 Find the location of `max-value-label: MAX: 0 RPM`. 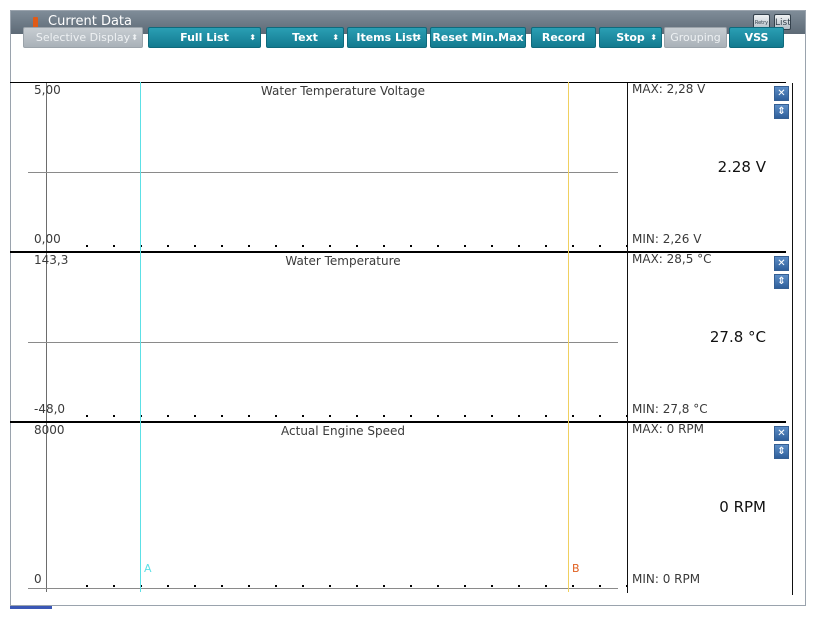

max-value-label: MAX: 0 RPM is located at coordinates (668, 429).